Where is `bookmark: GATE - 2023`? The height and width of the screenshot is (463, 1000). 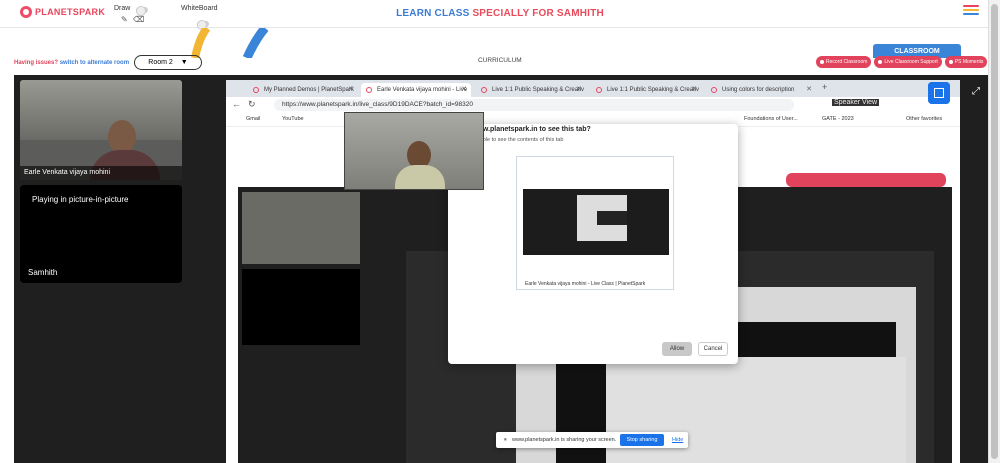
bookmark: GATE - 2023 is located at coordinates (838, 119).